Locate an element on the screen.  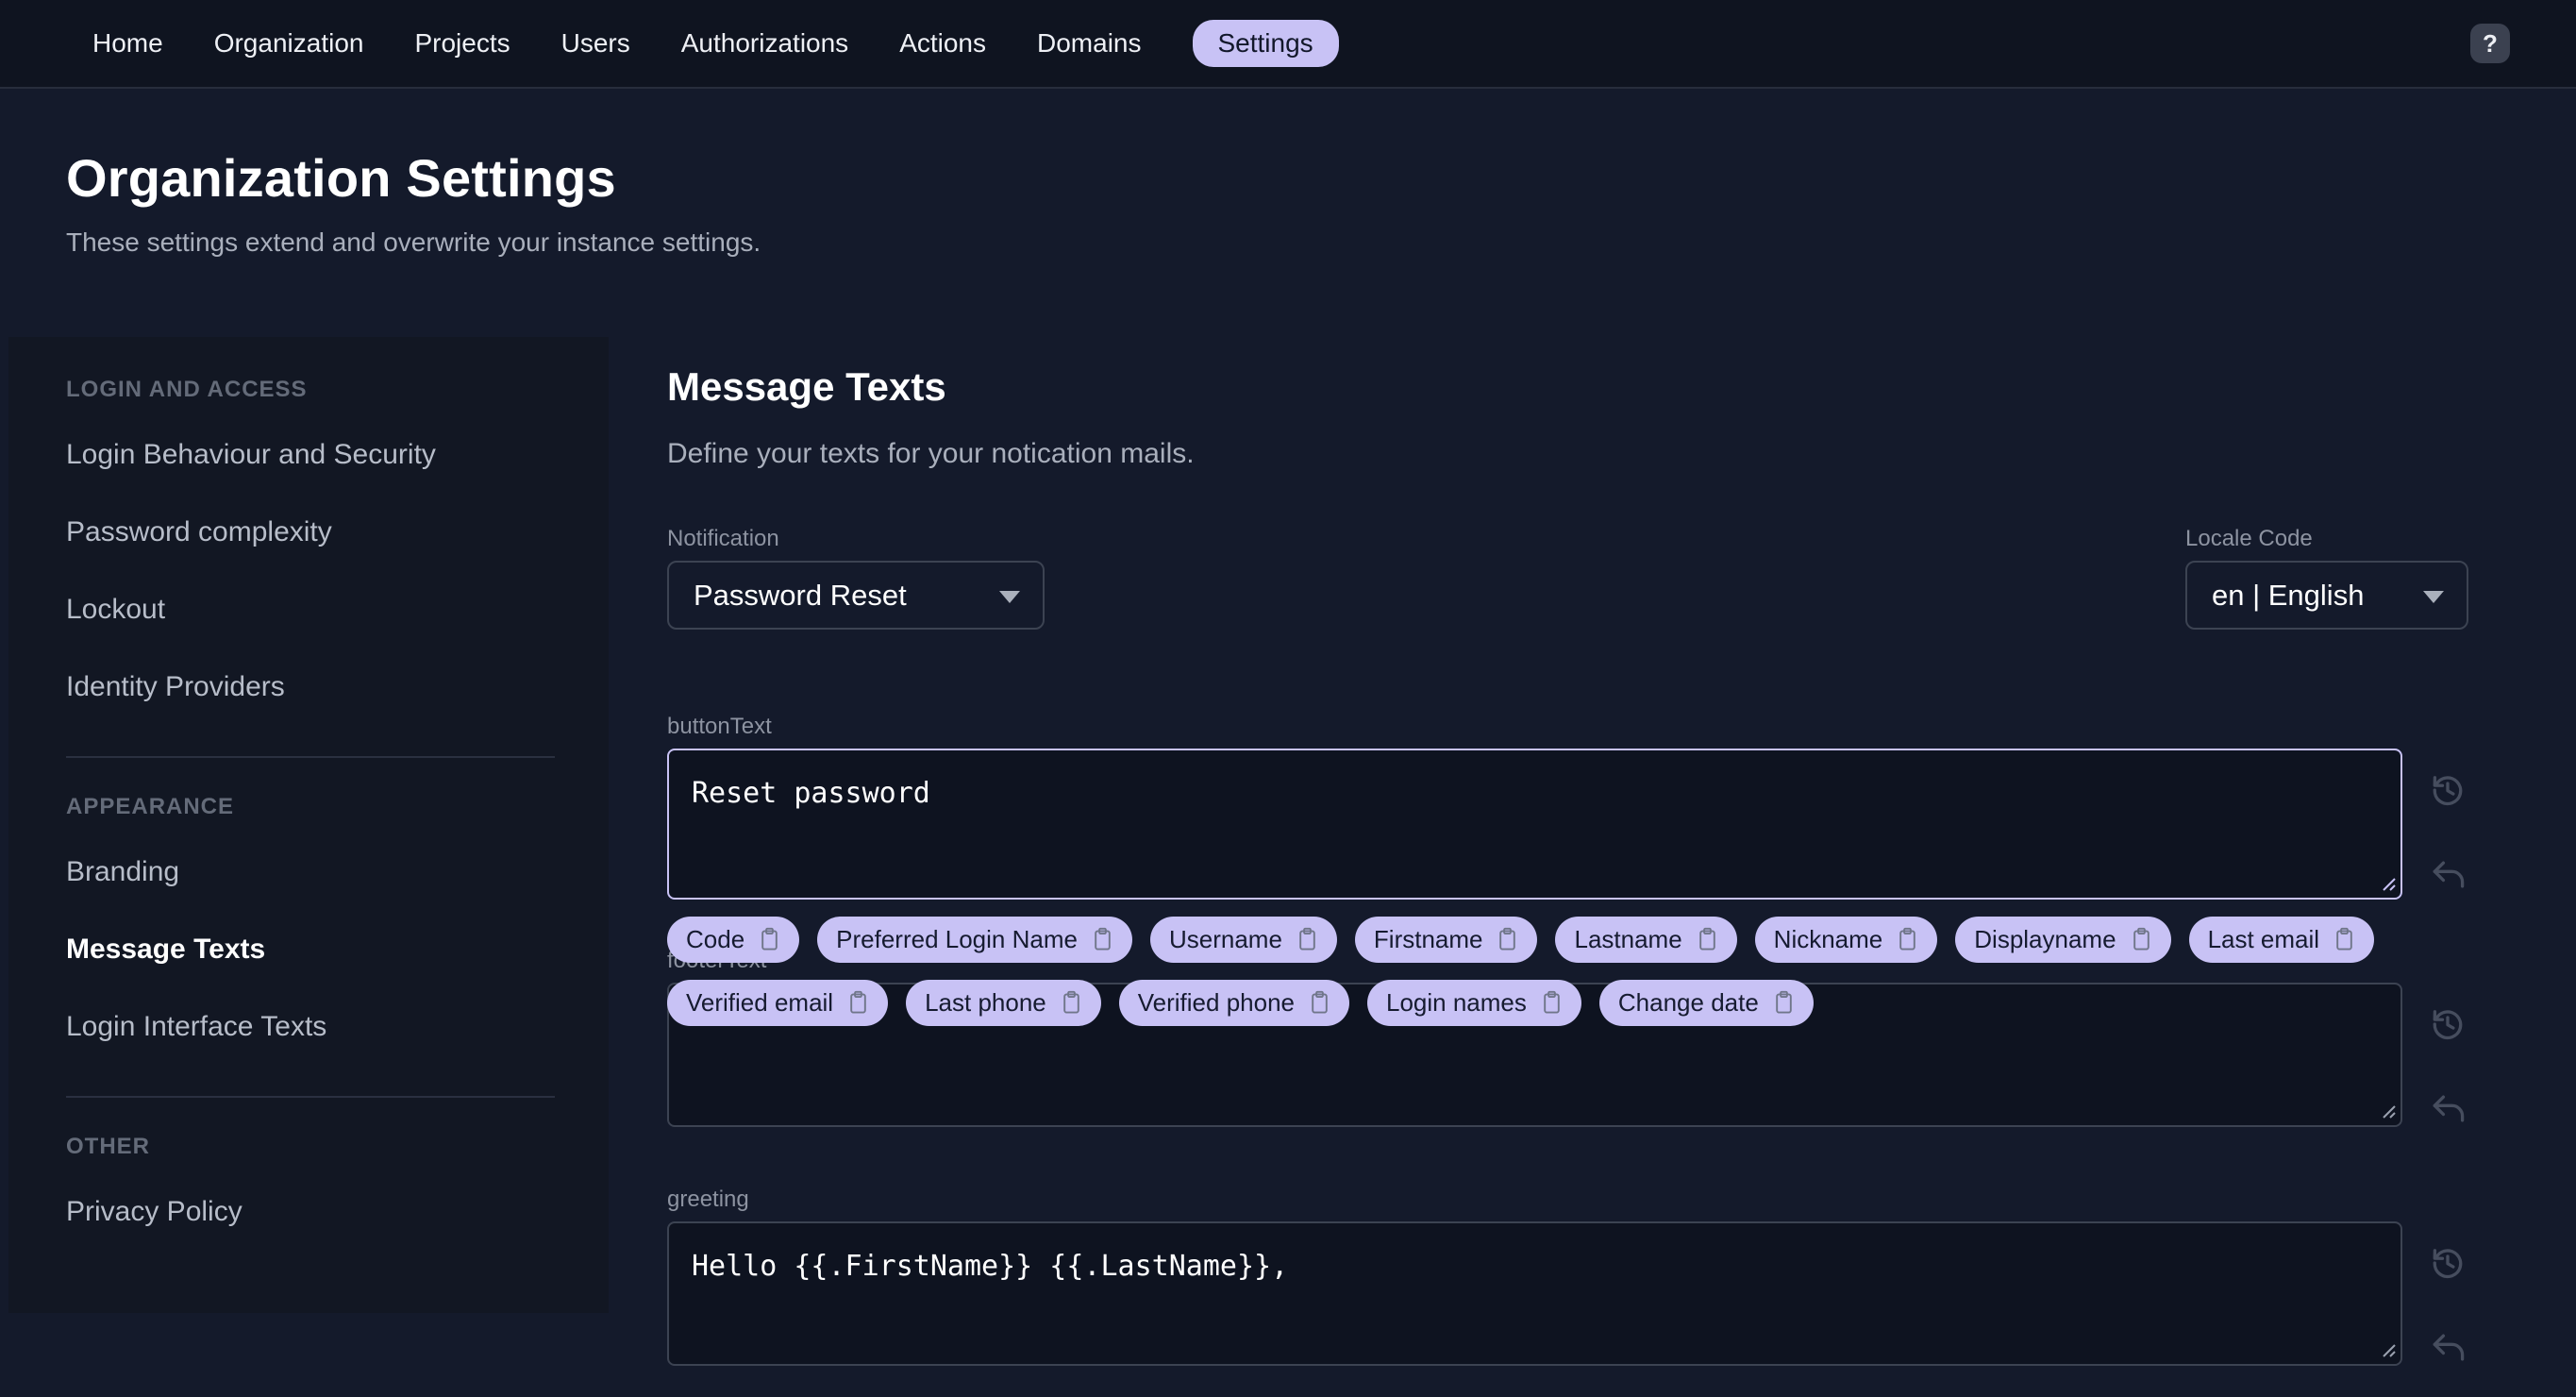
chip-login-names: Login names is located at coordinates (1474, 1003).